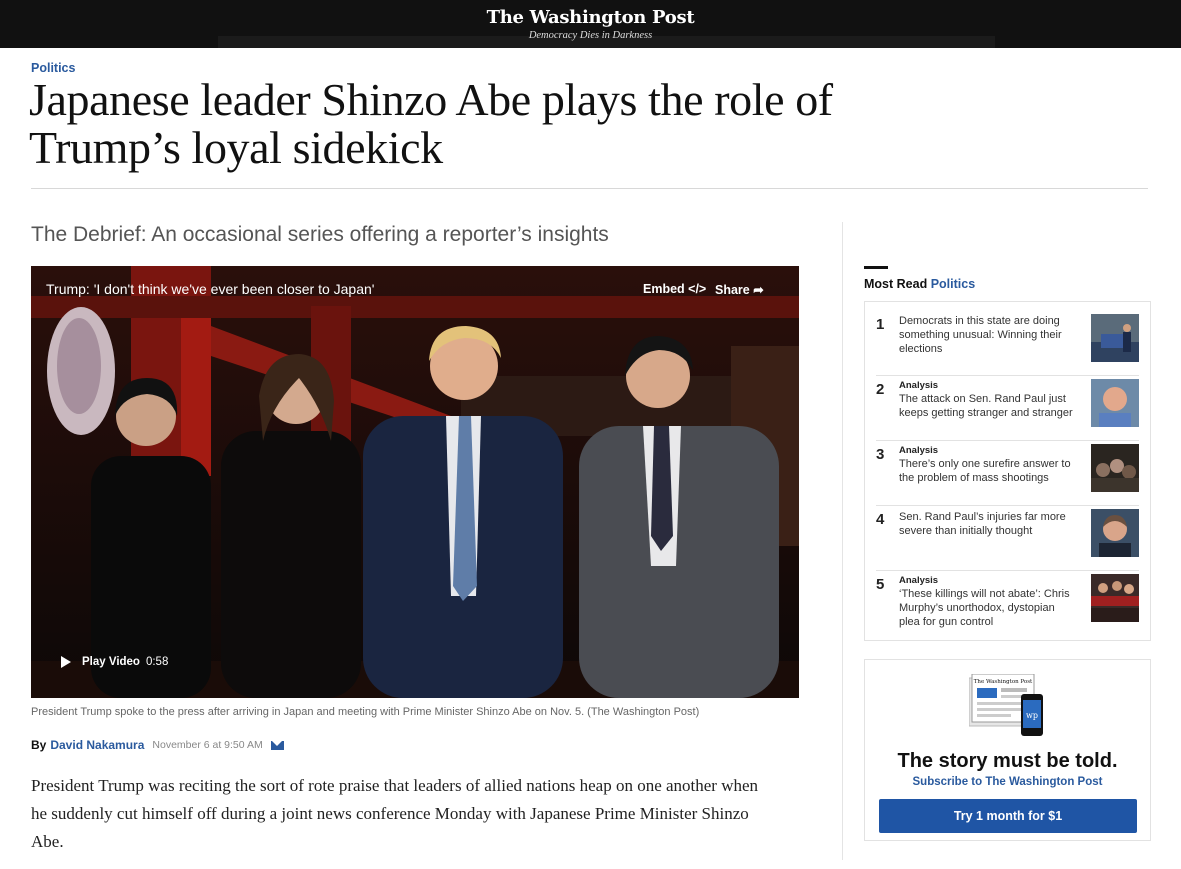 The width and height of the screenshot is (1181, 869). Describe the element at coordinates (47, 841) in the screenshot. I see `body-line-3: Abe.` at that location.